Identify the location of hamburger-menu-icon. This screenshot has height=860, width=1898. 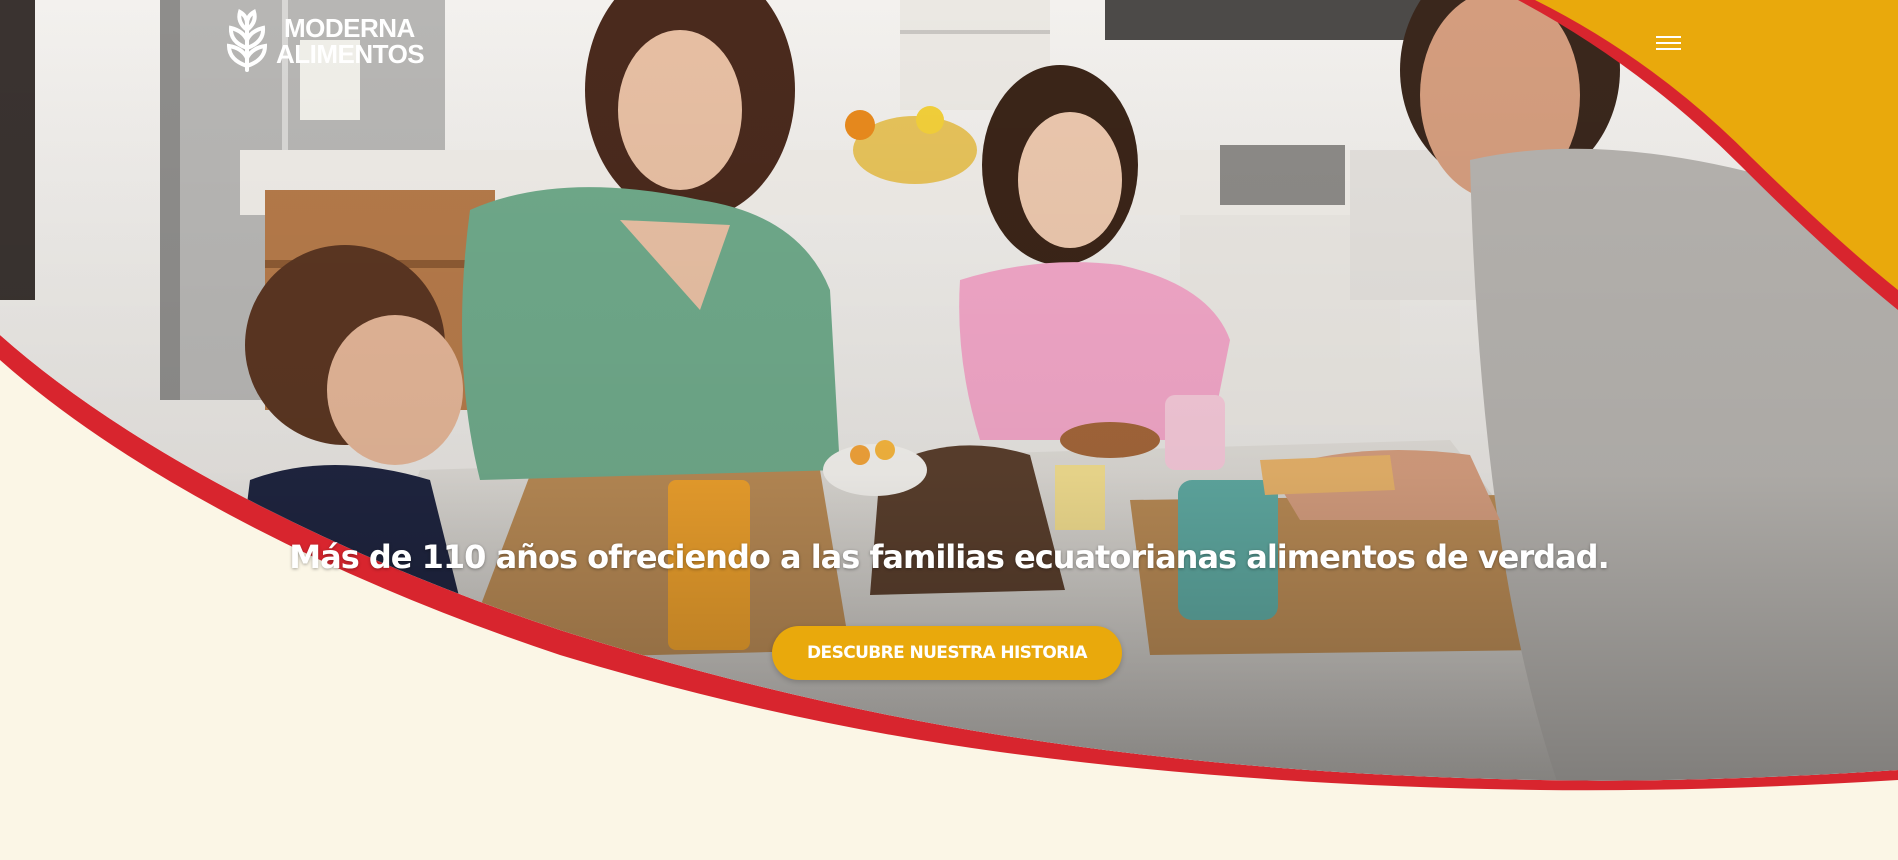
(1668, 43).